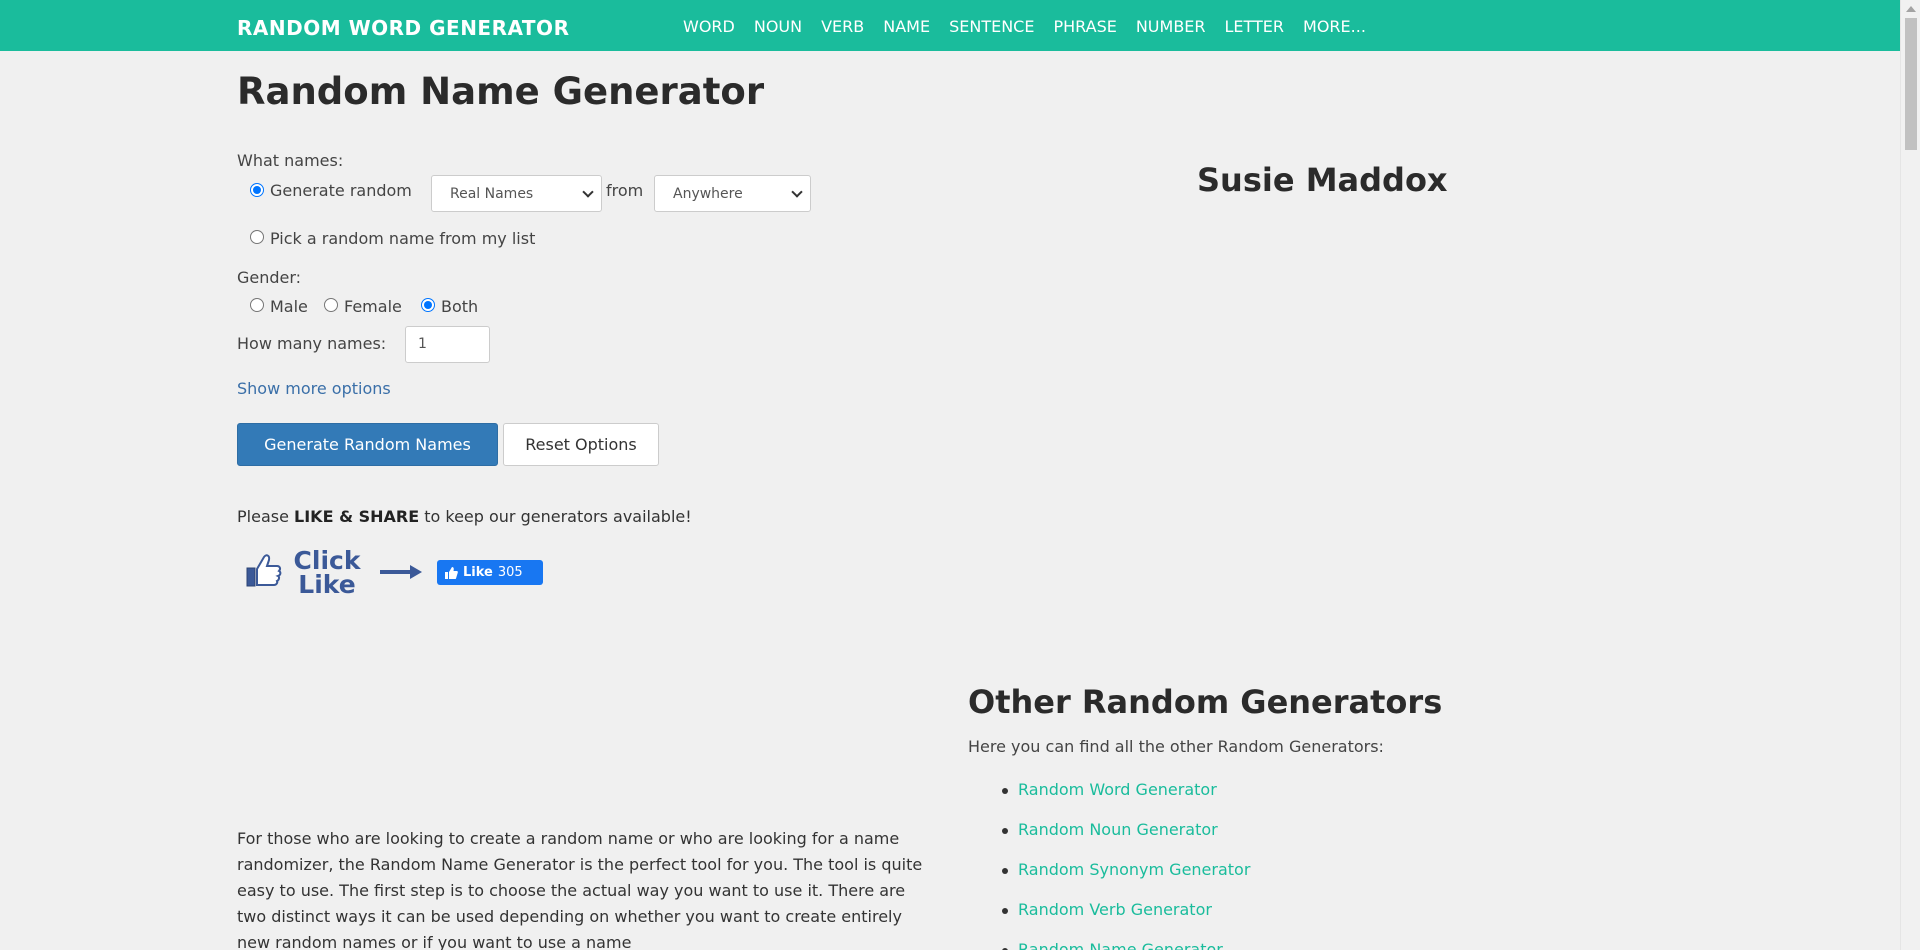  What do you see at coordinates (1911, 84) in the screenshot?
I see `scrollbar-thumb` at bounding box center [1911, 84].